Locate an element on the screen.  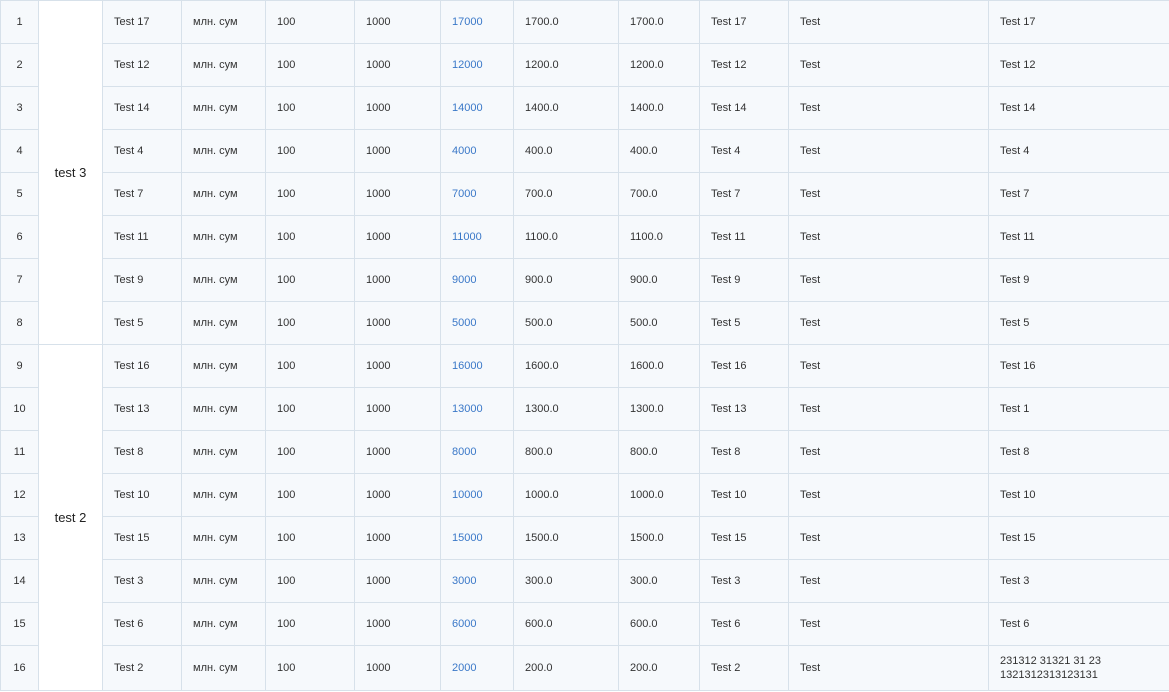
total-link: 4000 is located at coordinates (477, 151).